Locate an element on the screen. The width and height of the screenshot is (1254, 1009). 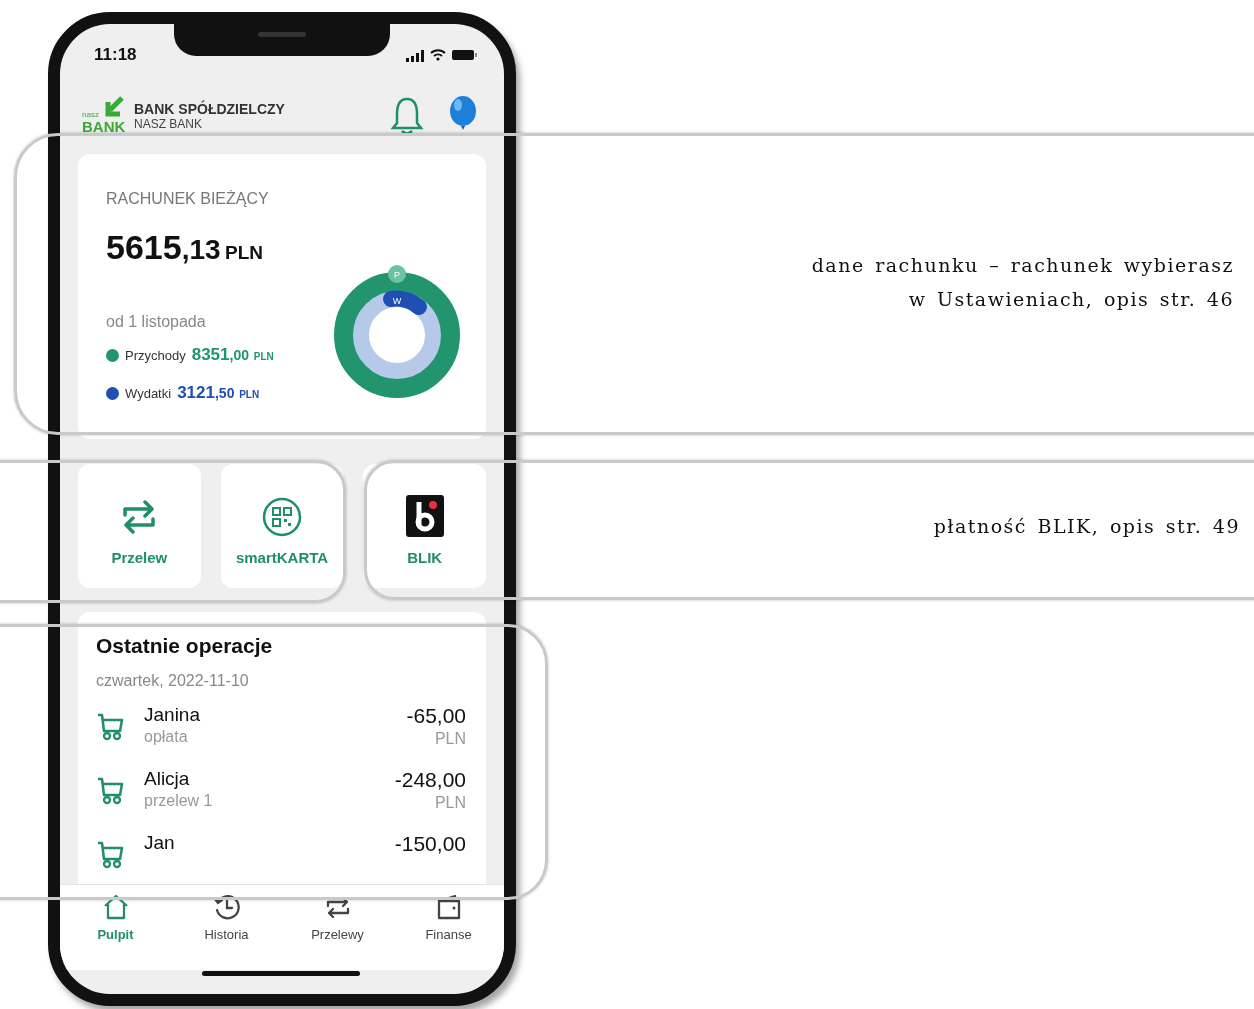
legend-amount: 8351,00 PLN is located at coordinates (232, 355).